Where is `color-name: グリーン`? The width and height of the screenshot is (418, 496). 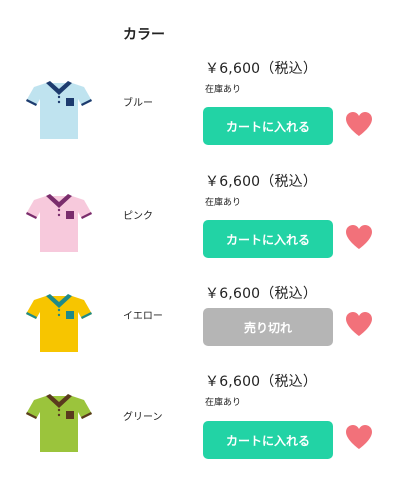
color-name: グリーン is located at coordinates (143, 417).